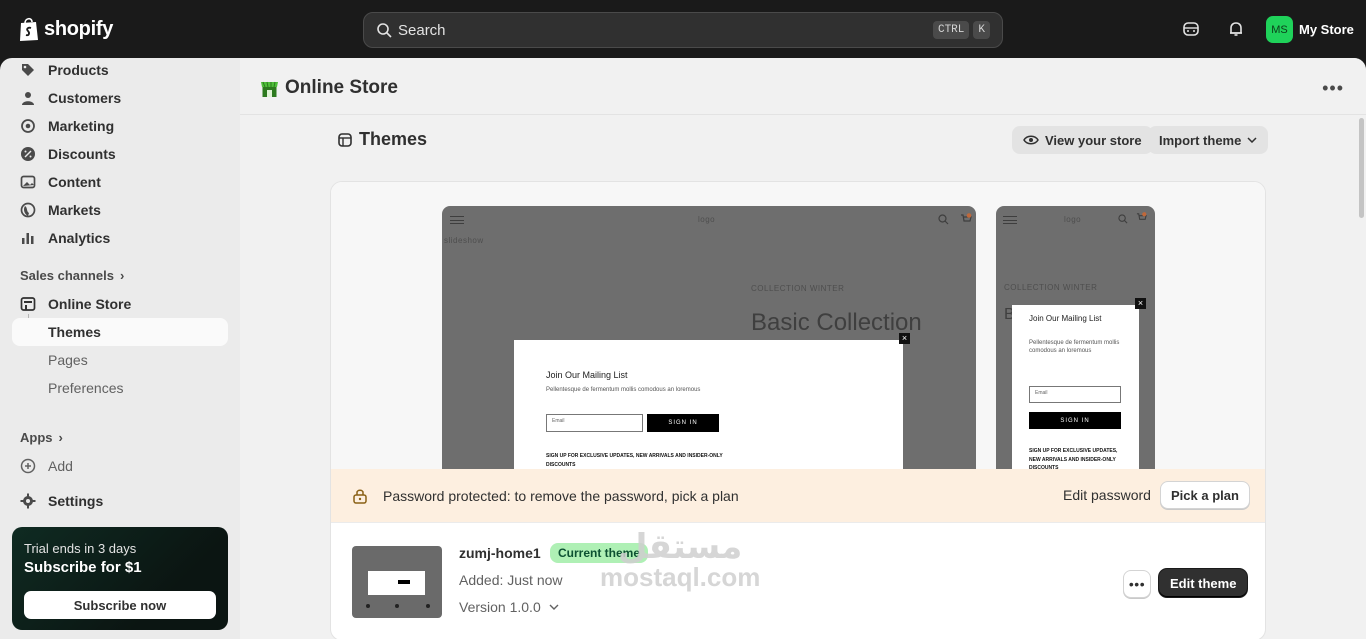  I want to click on sidebar-item-label: Discounts, so click(82, 154).